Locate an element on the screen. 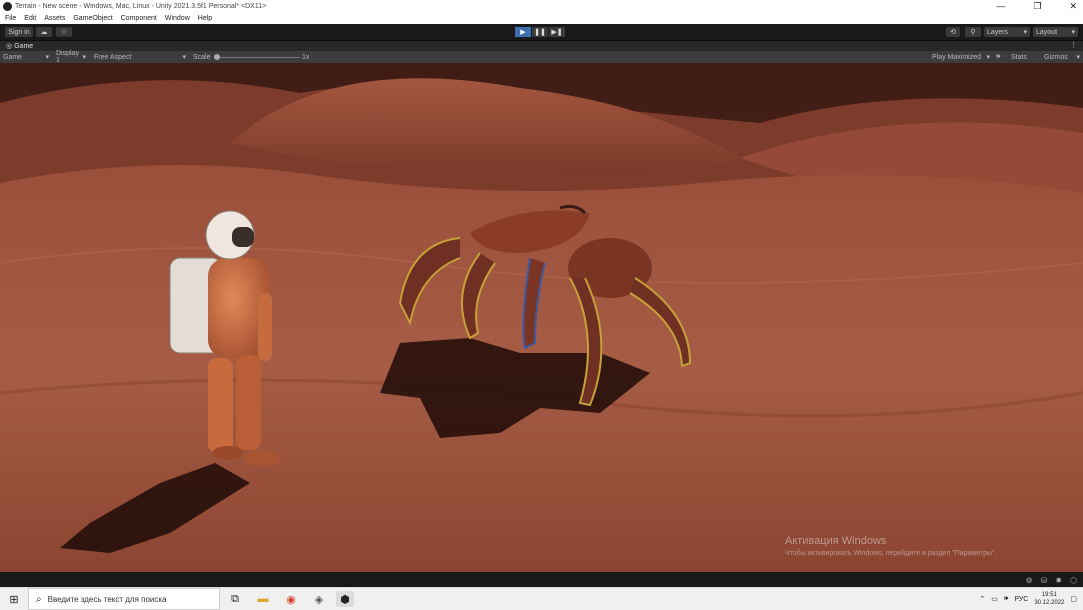  unity-taskbar-button: ⬢ is located at coordinates (345, 599).